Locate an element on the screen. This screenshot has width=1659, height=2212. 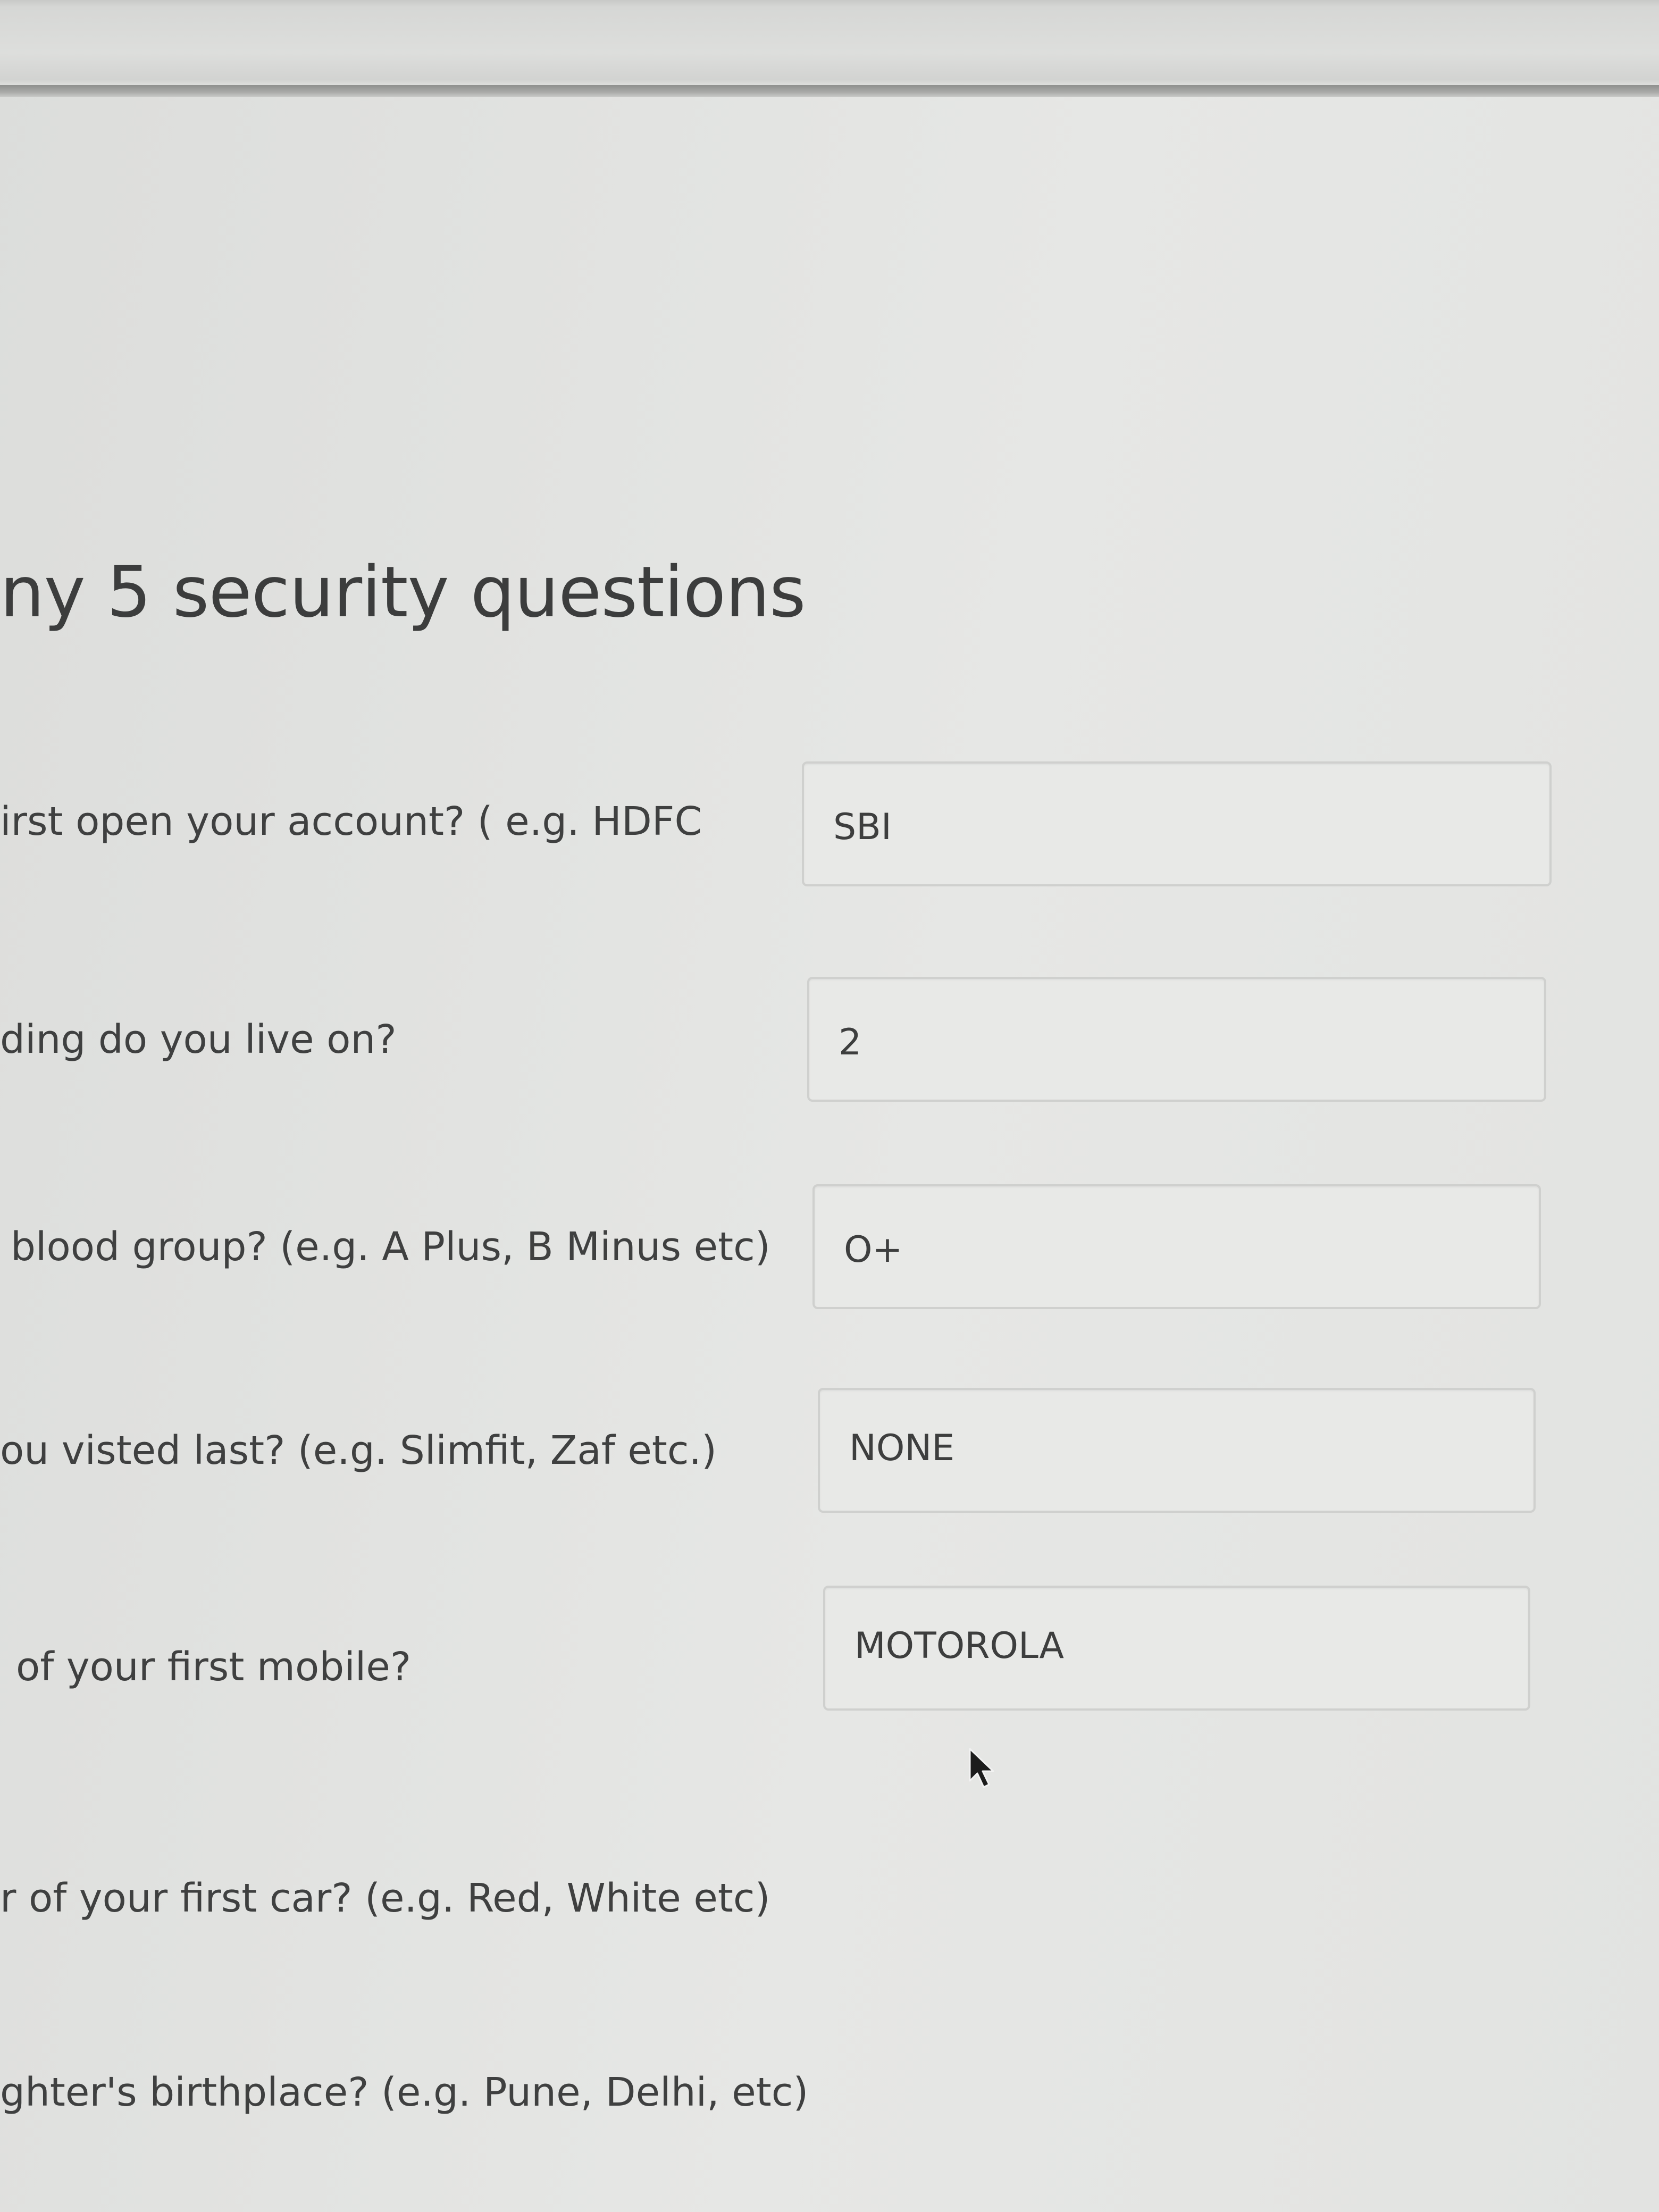
question-label: ding do you live on? is located at coordinates (198, 1039).